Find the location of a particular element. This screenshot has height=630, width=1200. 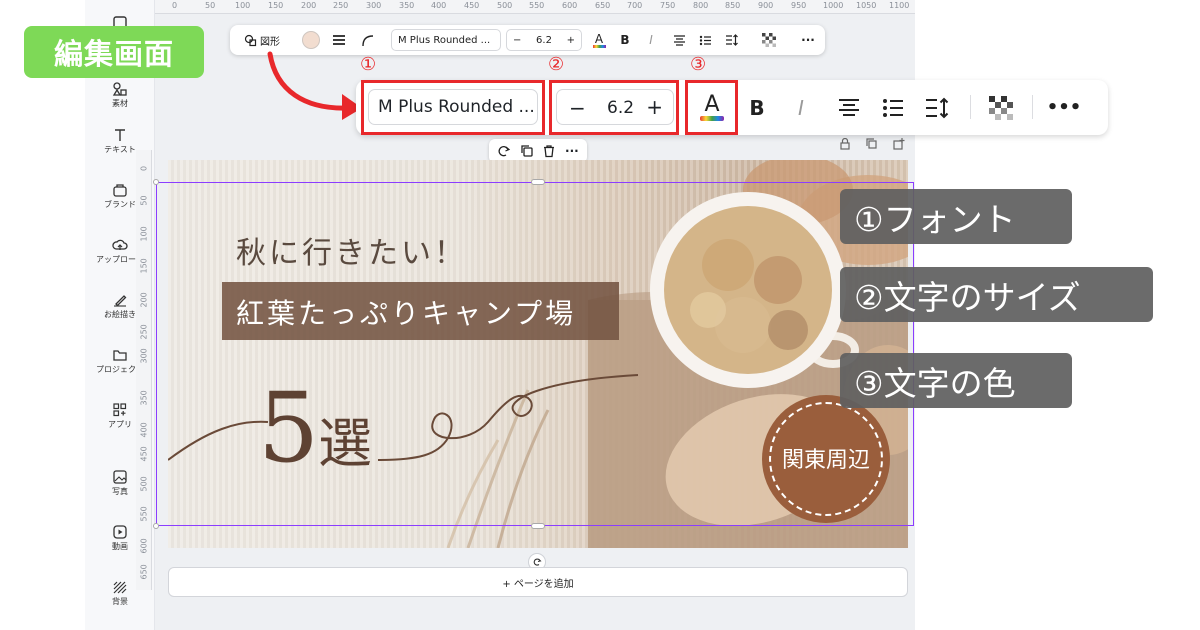

ruler-tick: 1000 is located at coordinates (833, 5).